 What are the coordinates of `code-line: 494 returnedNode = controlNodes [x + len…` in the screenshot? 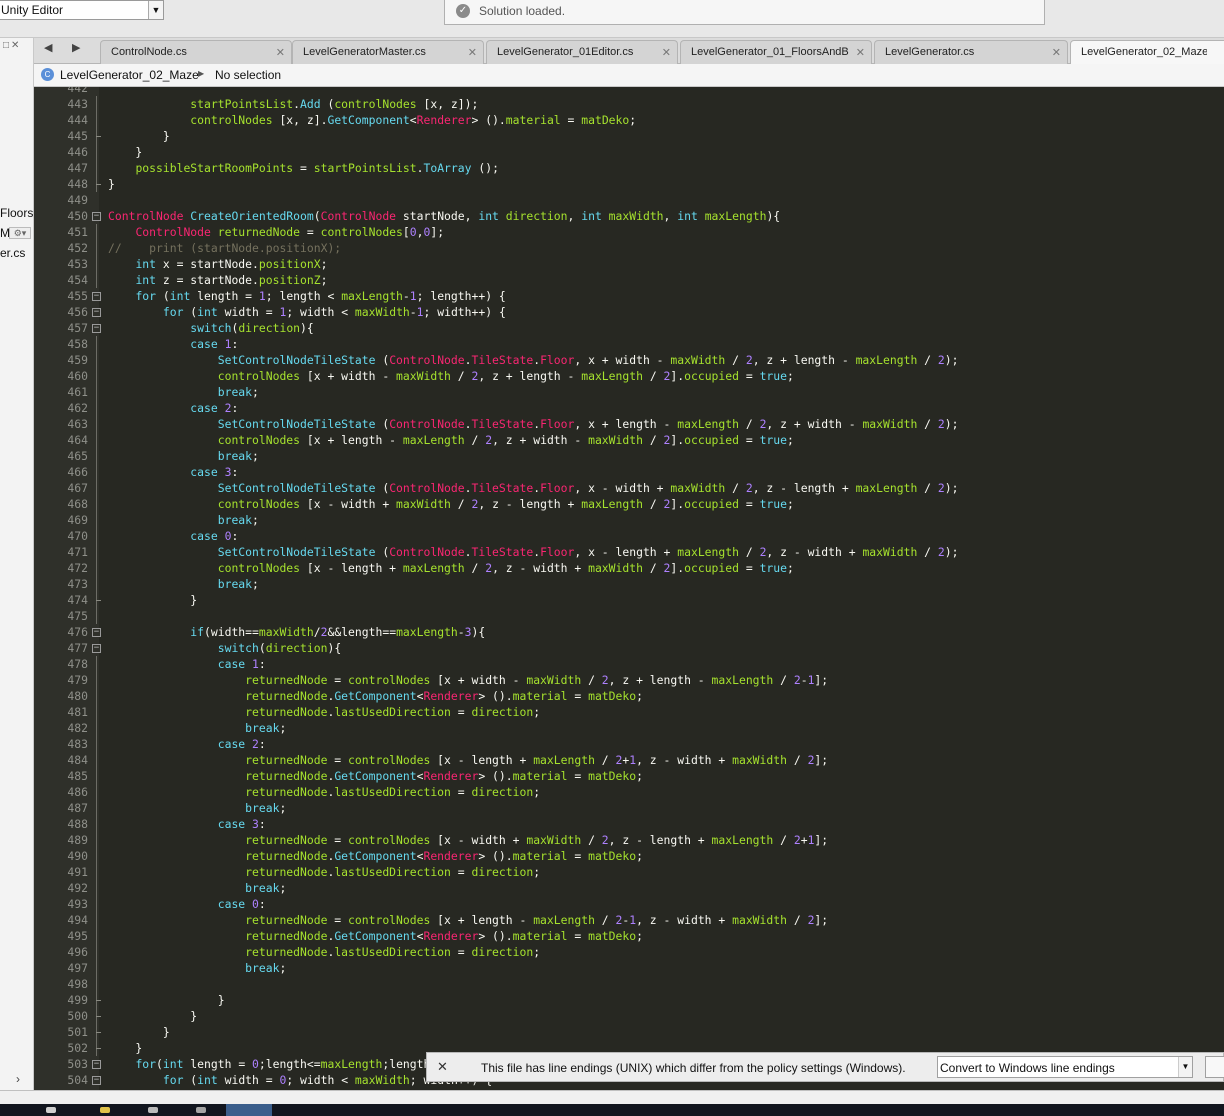 It's located at (629, 920).